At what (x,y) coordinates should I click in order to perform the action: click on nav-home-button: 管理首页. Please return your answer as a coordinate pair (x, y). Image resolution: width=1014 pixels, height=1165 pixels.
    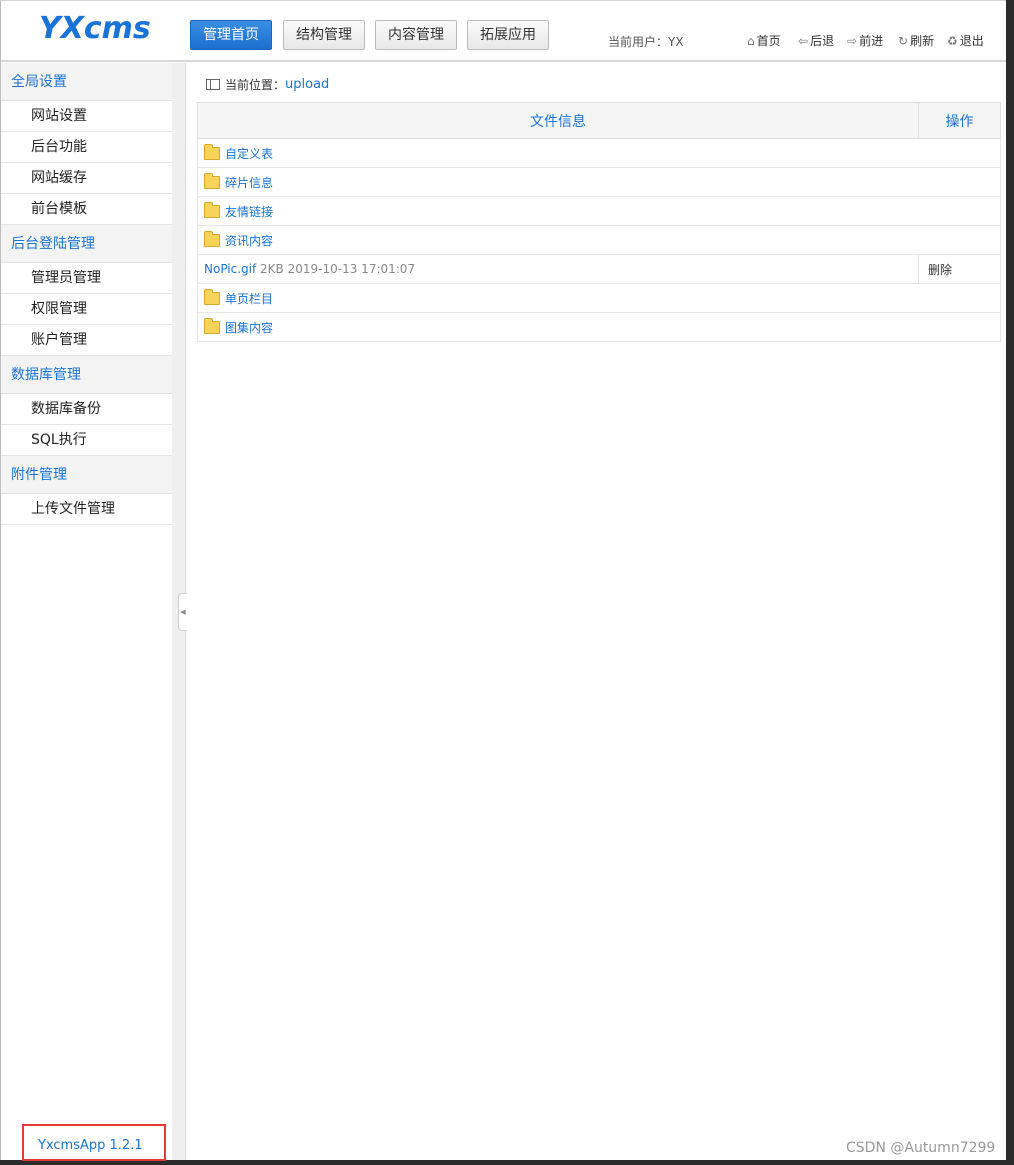
    Looking at the image, I should click on (231, 35).